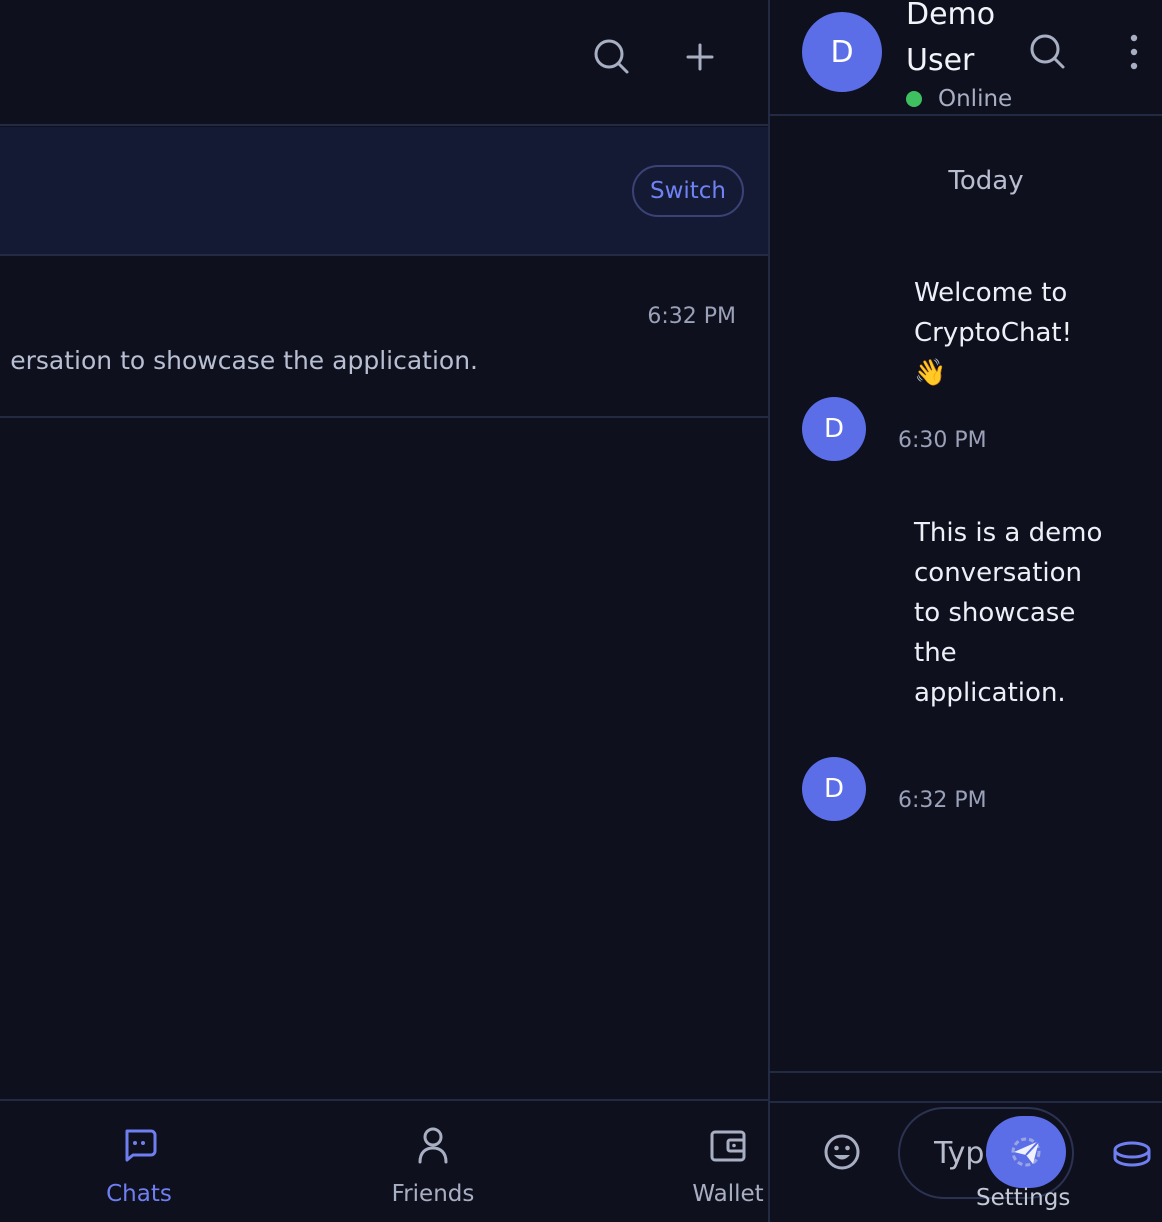 Image resolution: width=1162 pixels, height=1222 pixels. I want to click on chat-list-header, so click(384, 63).